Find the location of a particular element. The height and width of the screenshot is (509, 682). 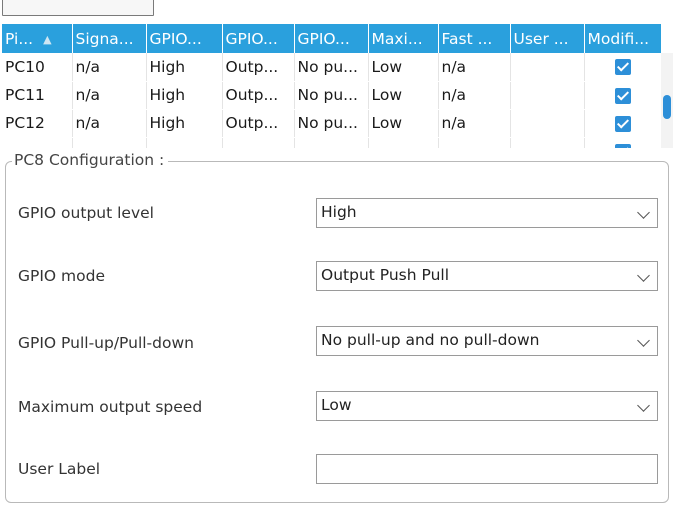

gpio-mode-value: Output Push Pull is located at coordinates (385, 275).